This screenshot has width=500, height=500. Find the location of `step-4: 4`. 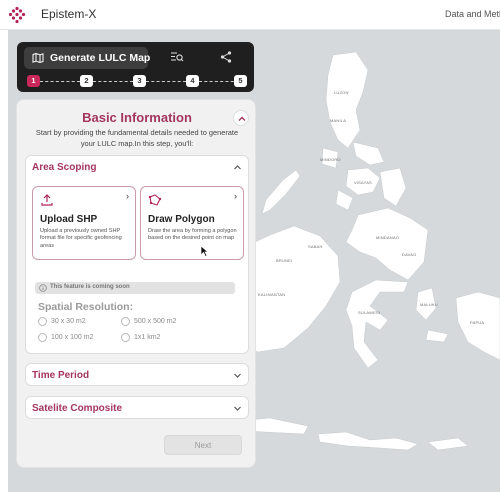

step-4: 4 is located at coordinates (192, 81).